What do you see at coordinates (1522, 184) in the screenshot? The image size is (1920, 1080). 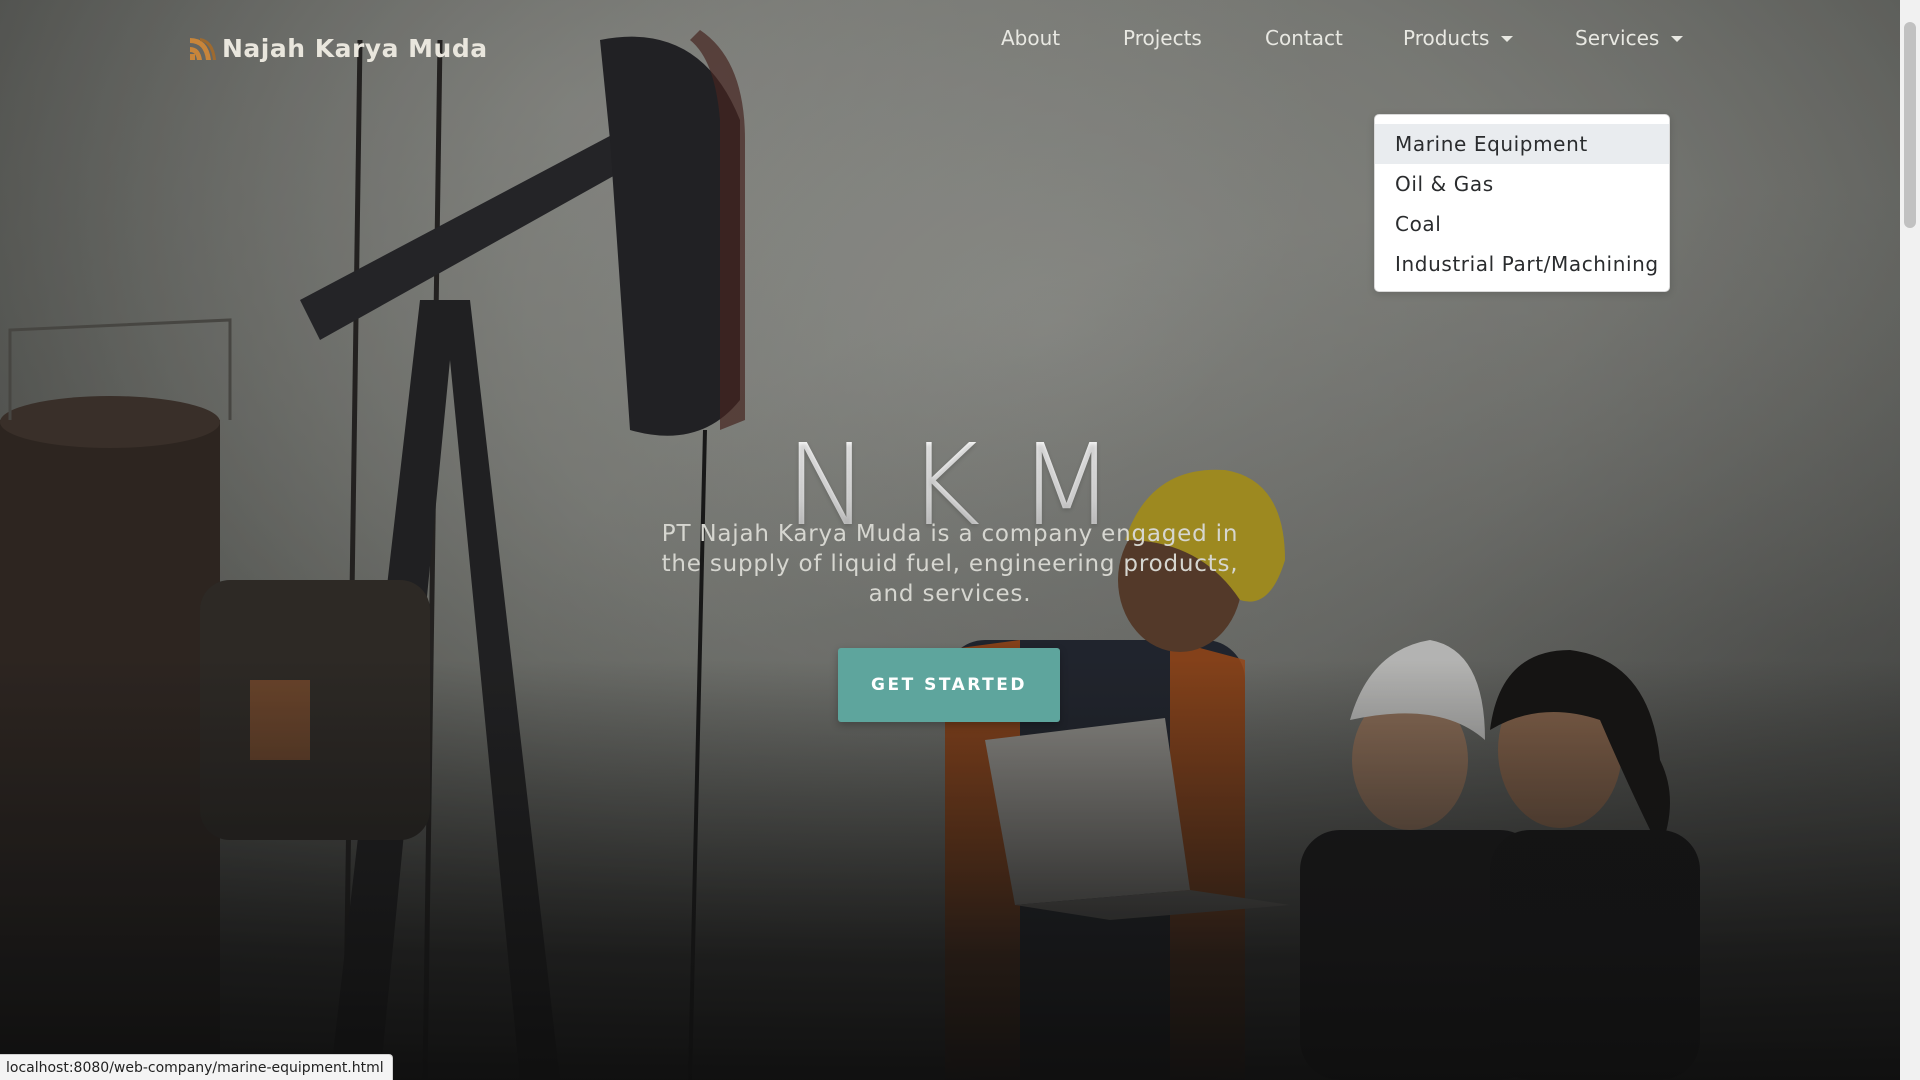 I see `dropdown-item-oil-gas: Oil & Gas` at bounding box center [1522, 184].